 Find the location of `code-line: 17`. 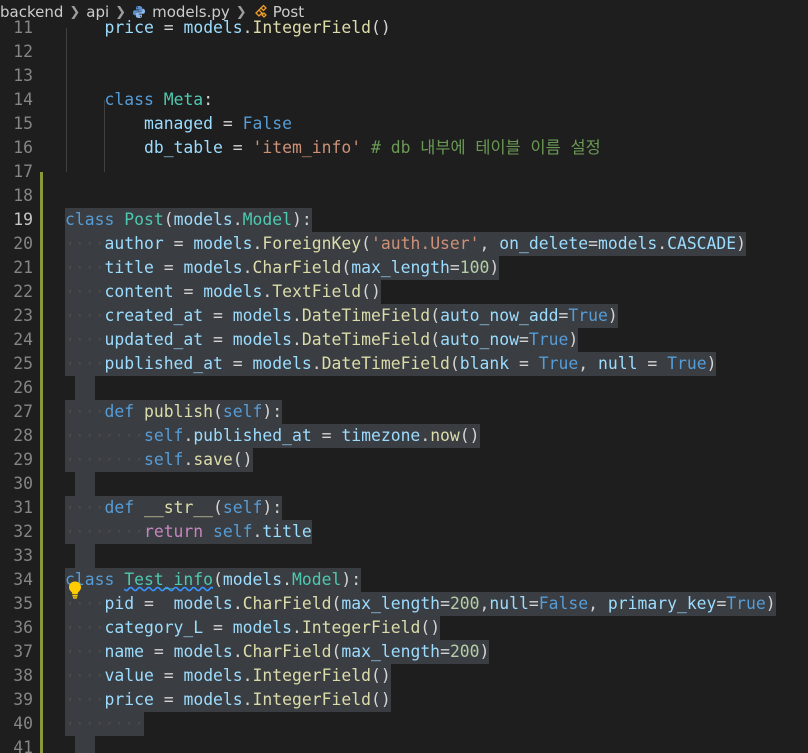

code-line: 17 is located at coordinates (404, 172).